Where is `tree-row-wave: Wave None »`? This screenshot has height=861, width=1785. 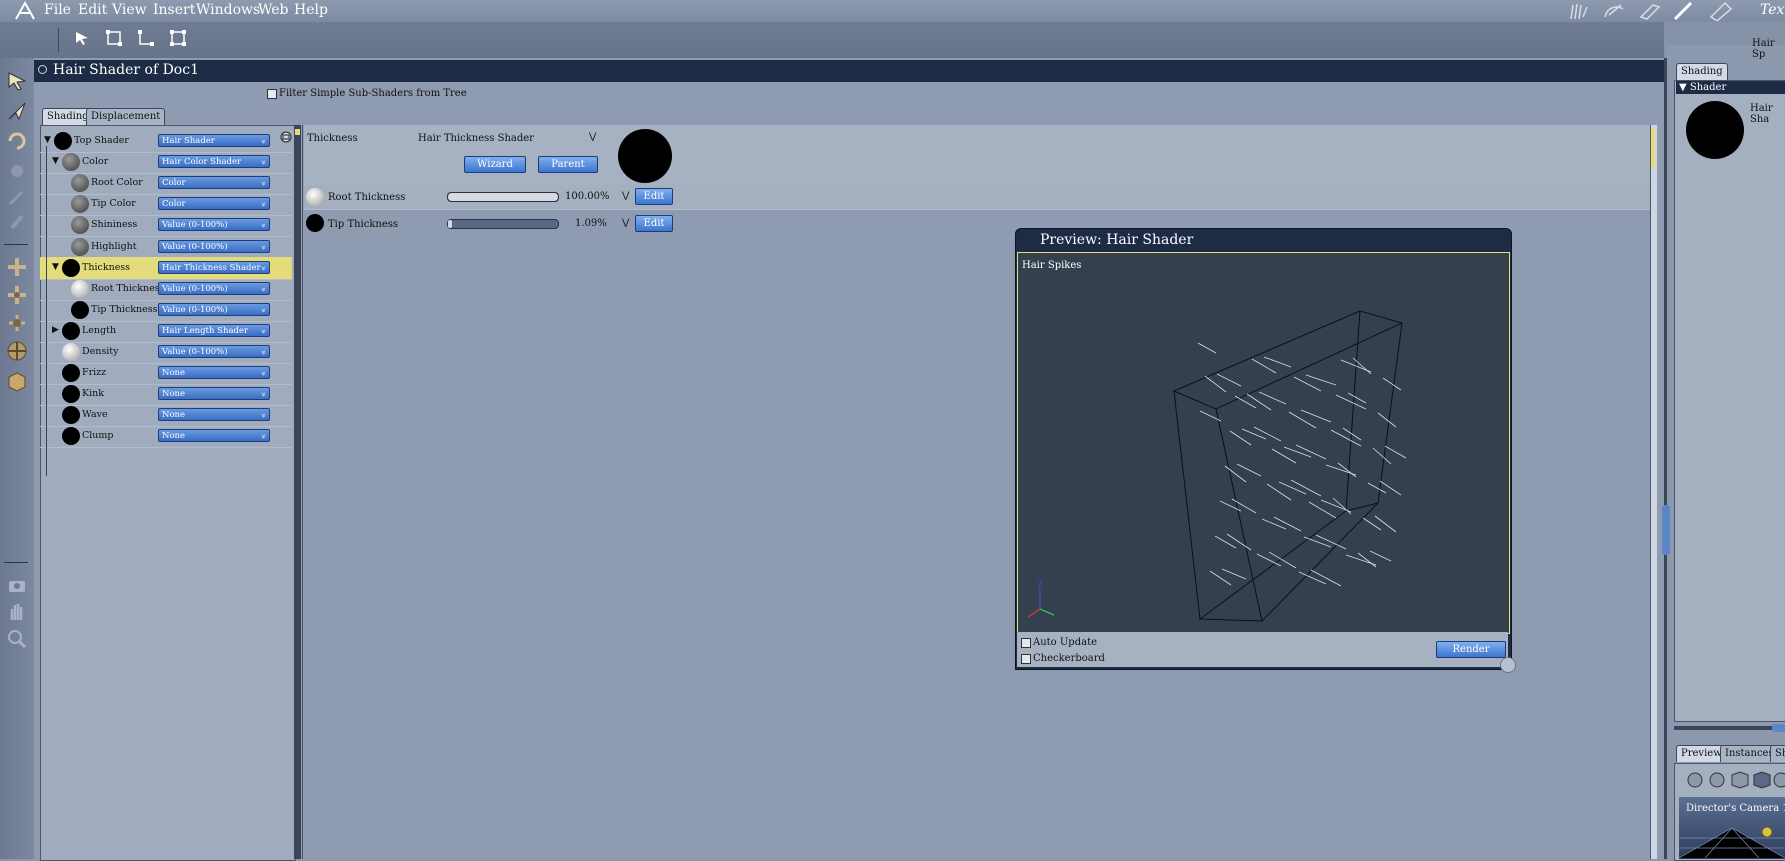 tree-row-wave: Wave None » is located at coordinates (166, 415).